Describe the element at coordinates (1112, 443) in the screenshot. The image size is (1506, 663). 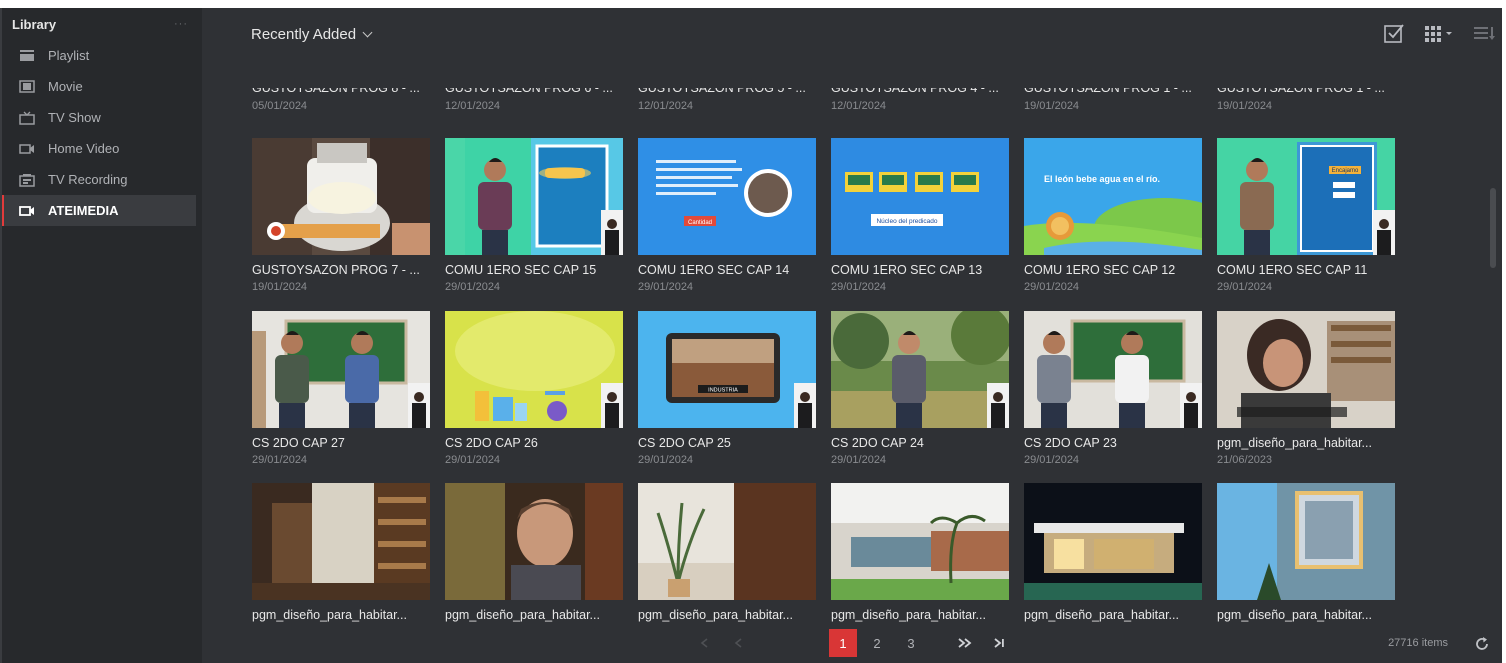
I see `card-title: CS 2DO CAP 23` at that location.